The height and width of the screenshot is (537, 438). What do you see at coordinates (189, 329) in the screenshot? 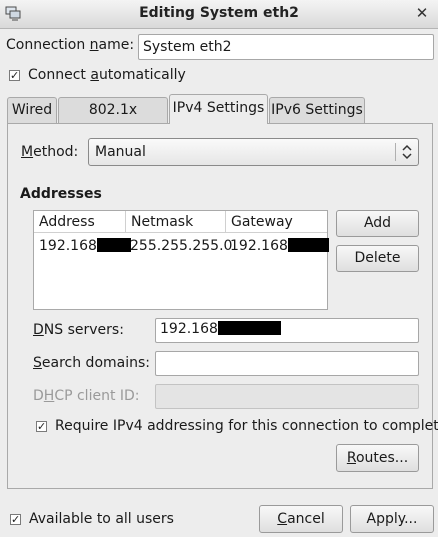
I see `dns-servers-value: 192.168` at bounding box center [189, 329].